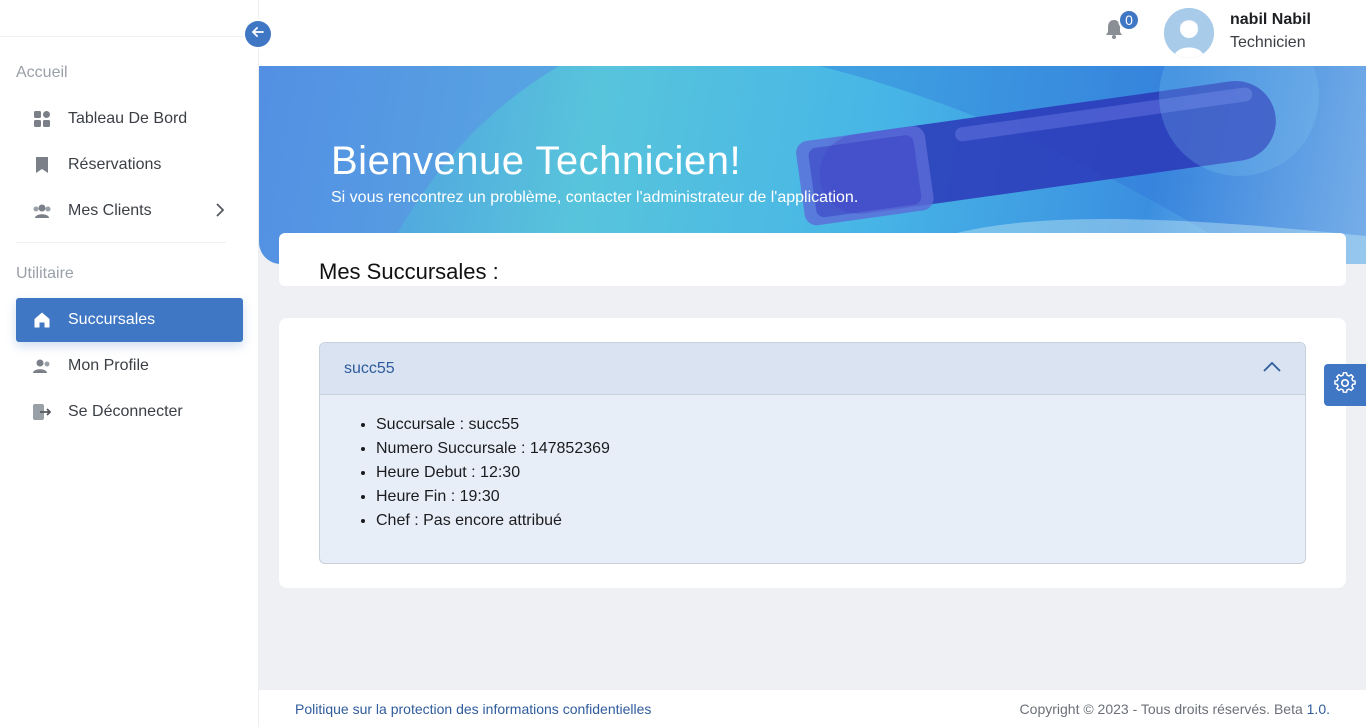 The height and width of the screenshot is (727, 1366). What do you see at coordinates (1318, 709) in the screenshot?
I see `version-number: 1.0.` at bounding box center [1318, 709].